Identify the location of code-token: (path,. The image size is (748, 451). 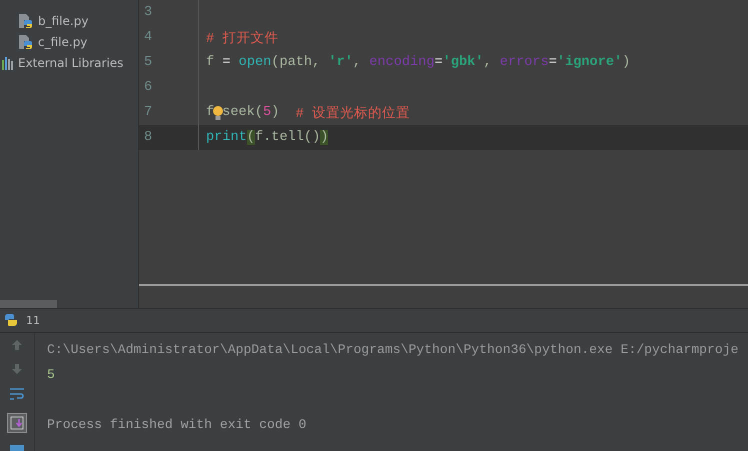
(296, 62).